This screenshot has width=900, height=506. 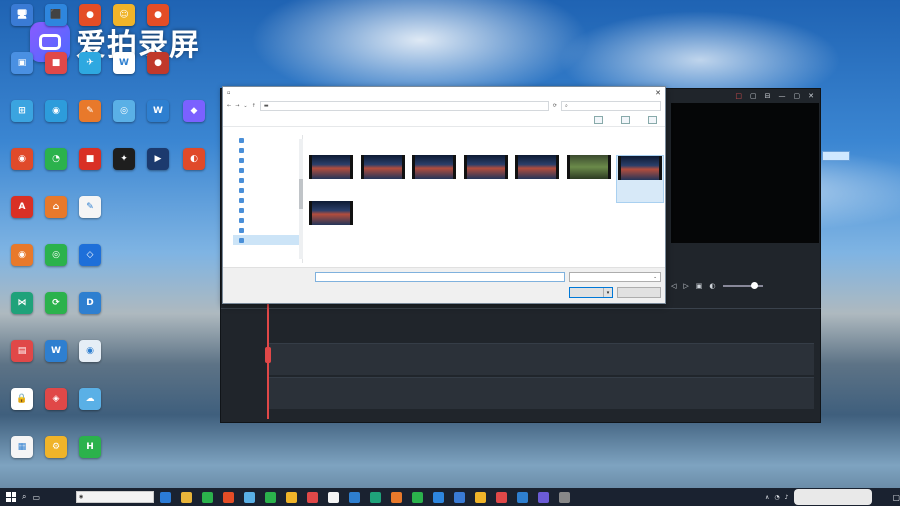 I want to click on desktop-shortcut: A, so click(x=22, y=218).